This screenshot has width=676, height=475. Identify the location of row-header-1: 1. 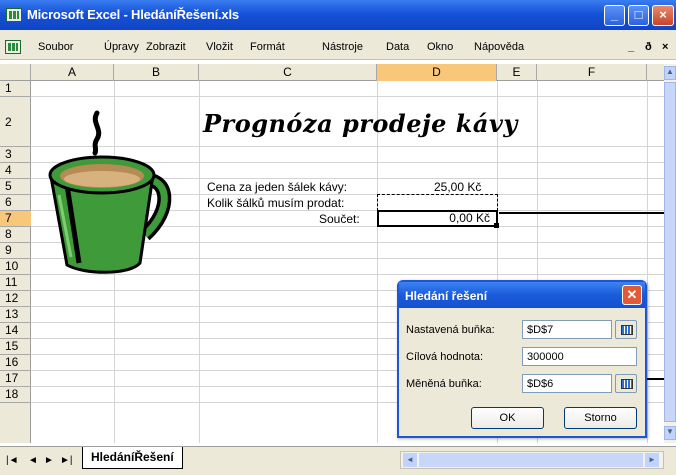
(15, 89).